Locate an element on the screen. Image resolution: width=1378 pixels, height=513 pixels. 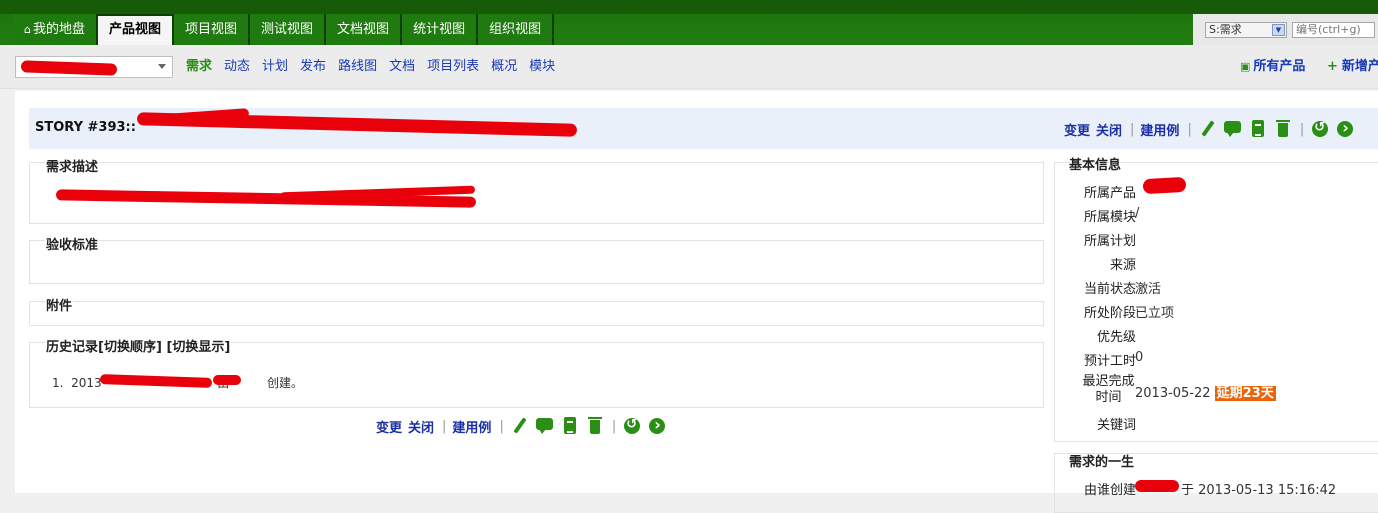
menu-projects: 项目列表 is located at coordinates (453, 67).